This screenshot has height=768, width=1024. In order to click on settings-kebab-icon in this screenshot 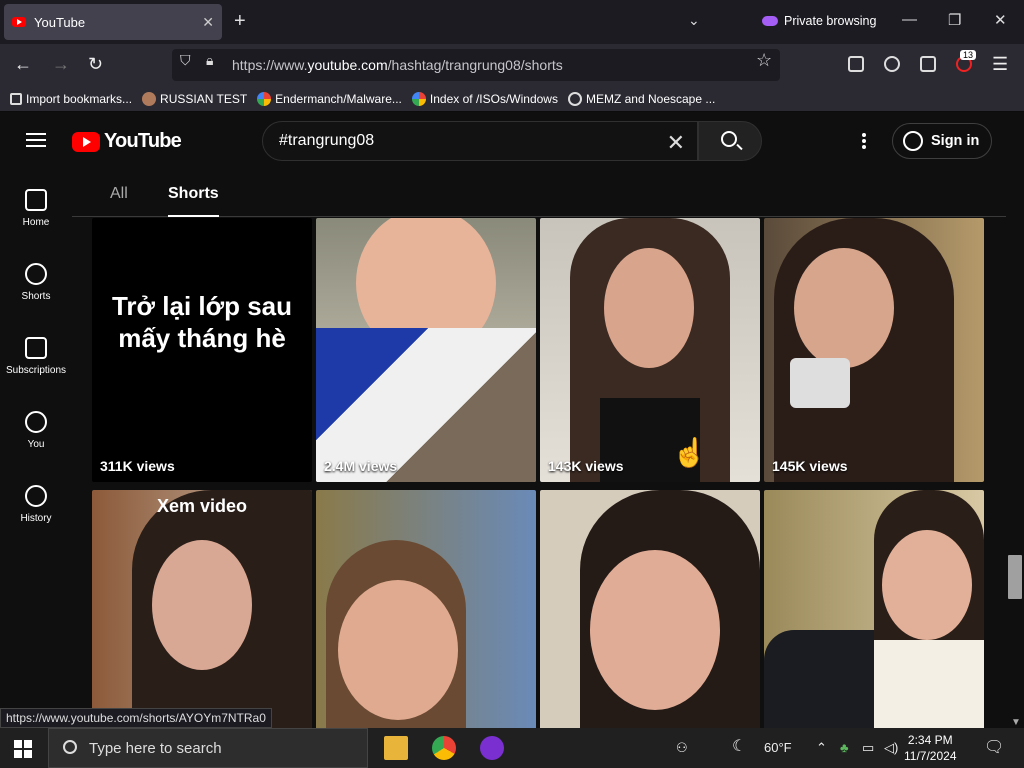, I will do `click(864, 141)`.